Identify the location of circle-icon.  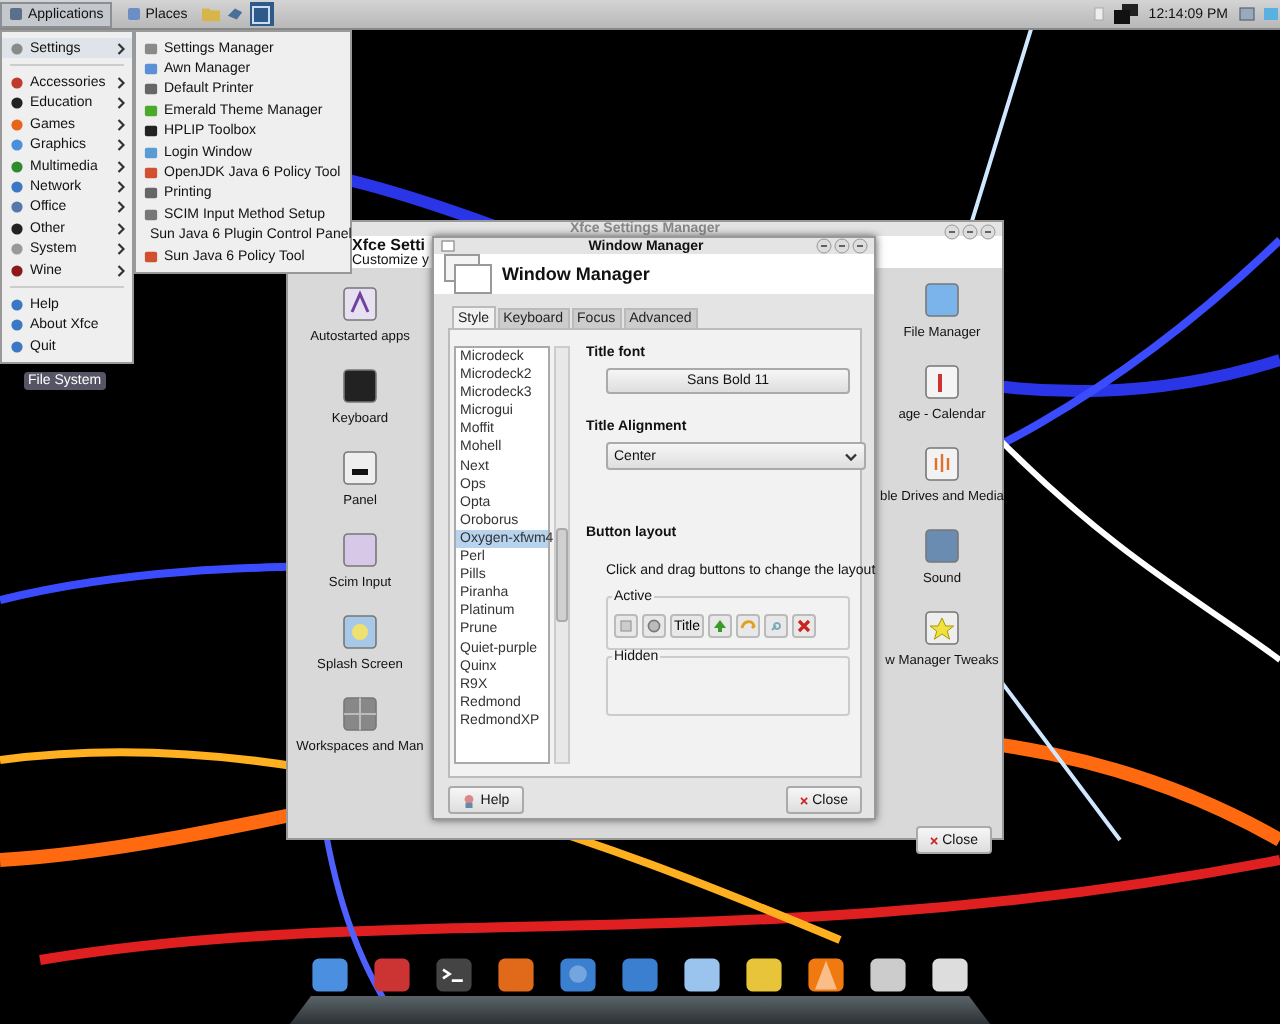
(654, 626).